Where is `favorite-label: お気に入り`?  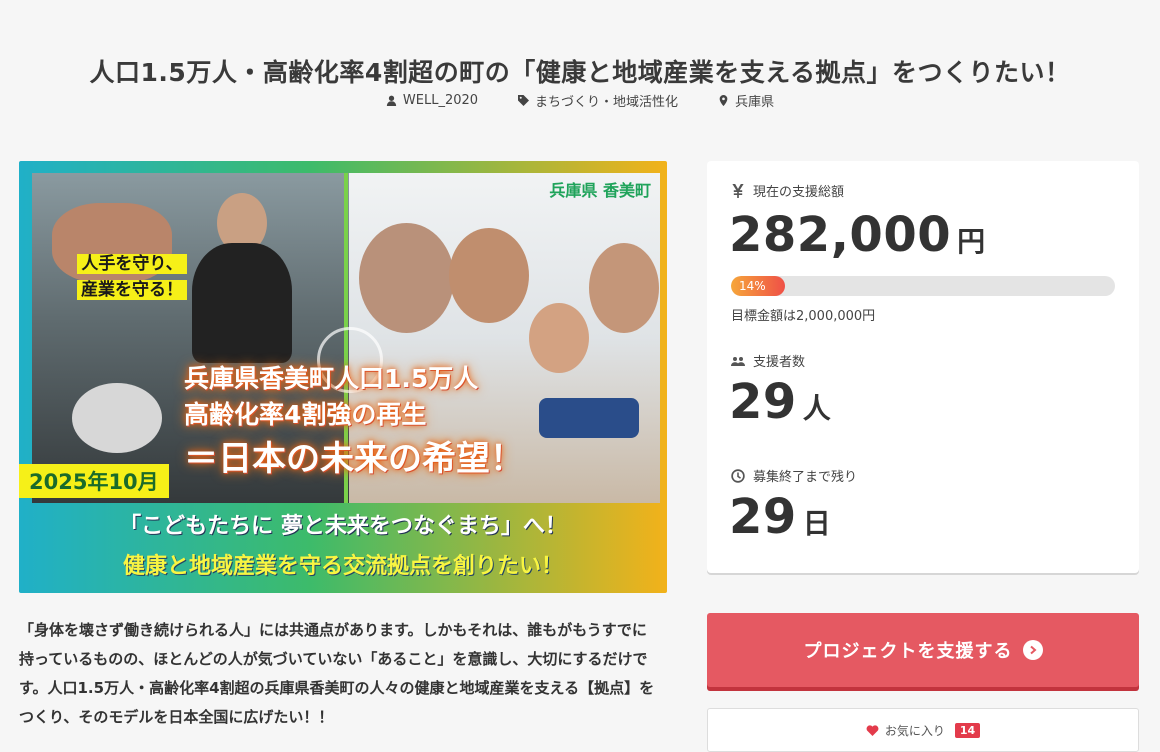
favorite-label: お気に入り is located at coordinates (914, 730).